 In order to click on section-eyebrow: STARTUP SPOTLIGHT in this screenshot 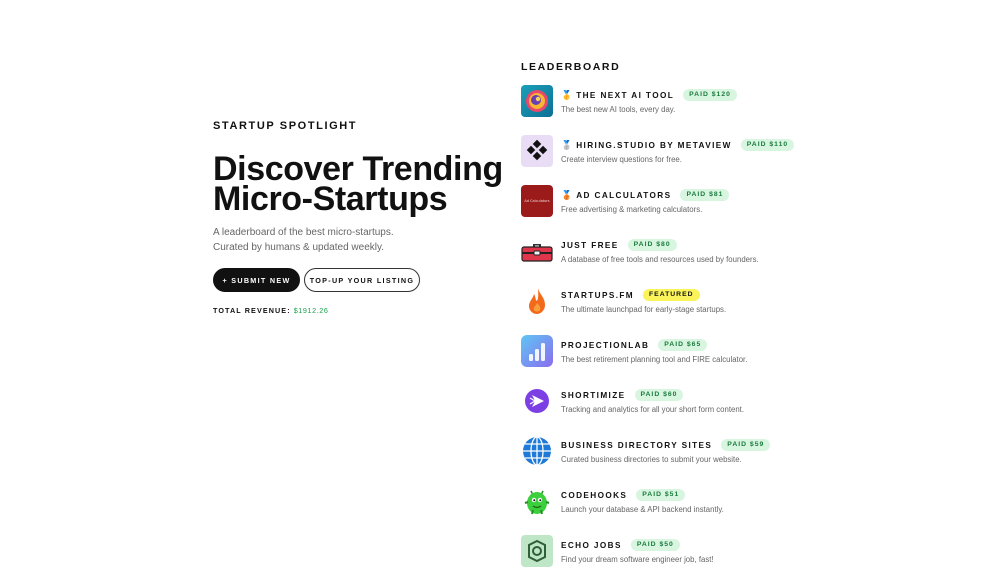, I will do `click(285, 126)`.